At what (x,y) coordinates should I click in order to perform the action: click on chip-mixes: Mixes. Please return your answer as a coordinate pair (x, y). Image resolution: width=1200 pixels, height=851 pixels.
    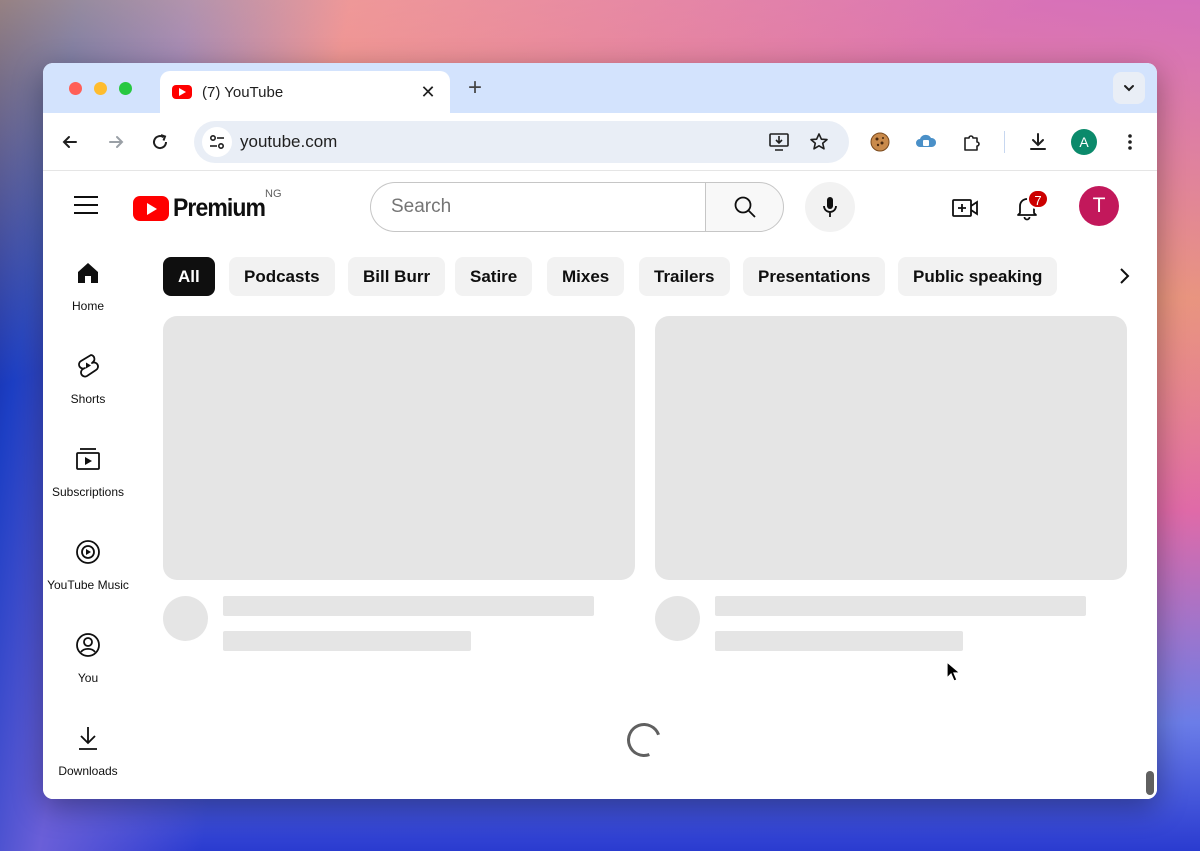
    Looking at the image, I should click on (586, 276).